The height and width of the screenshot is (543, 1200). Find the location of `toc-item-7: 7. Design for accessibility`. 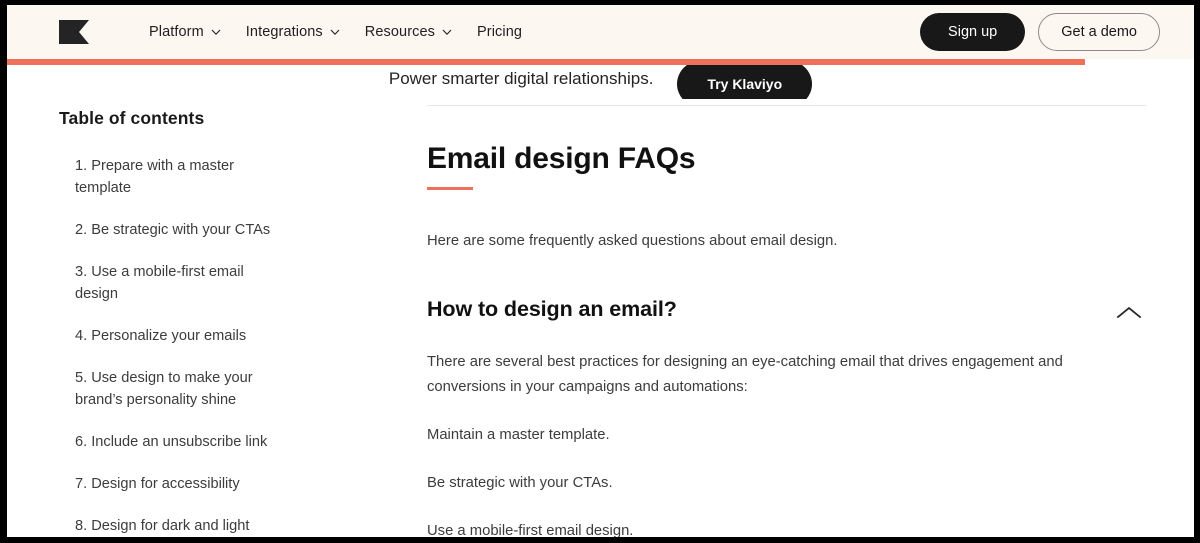

toc-item-7: 7. Design for accessibility is located at coordinates (175, 484).